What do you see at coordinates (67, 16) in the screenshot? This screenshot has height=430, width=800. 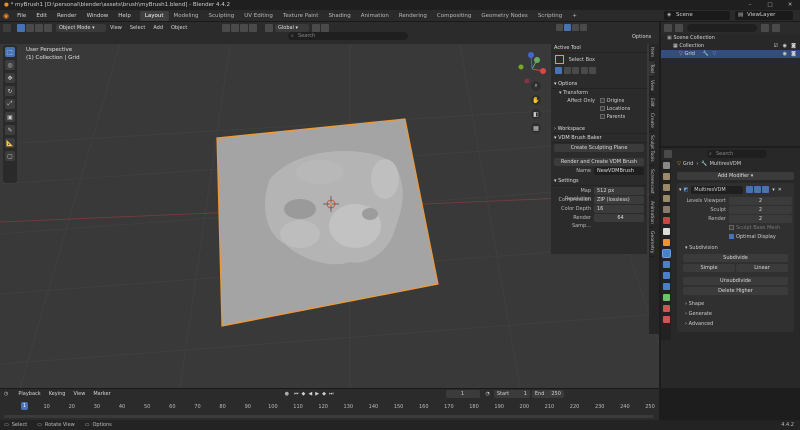 I see `menu-render: Render` at bounding box center [67, 16].